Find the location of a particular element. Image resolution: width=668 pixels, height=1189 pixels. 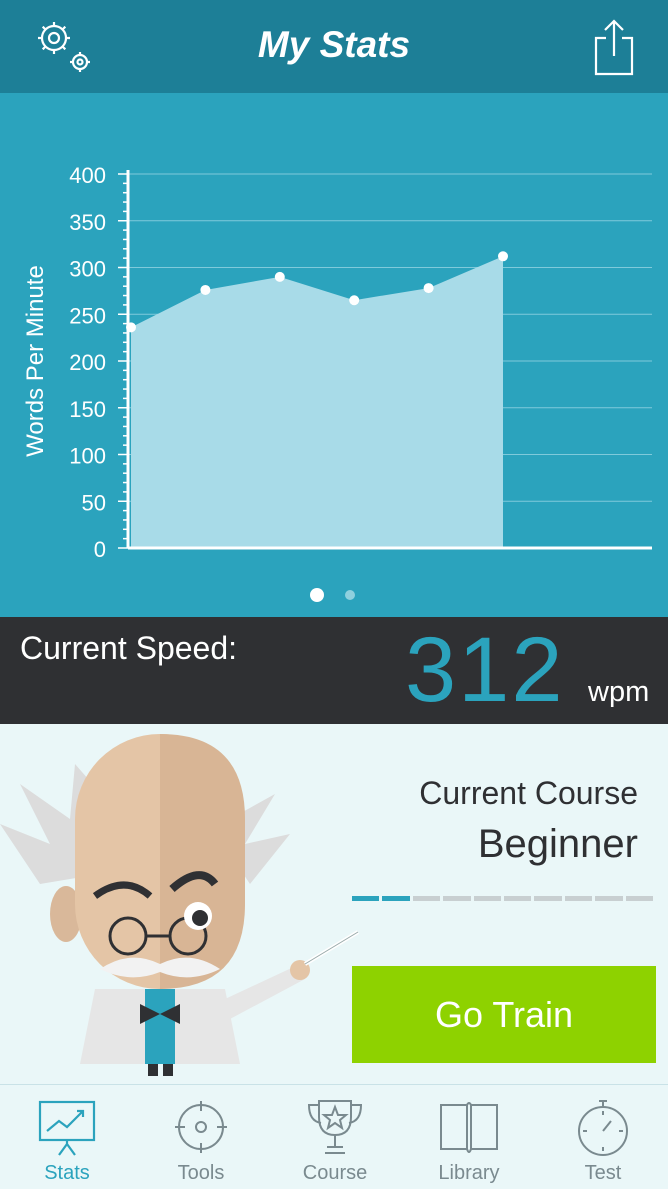

tab-library-label: Library is located at coordinates (469, 1173).